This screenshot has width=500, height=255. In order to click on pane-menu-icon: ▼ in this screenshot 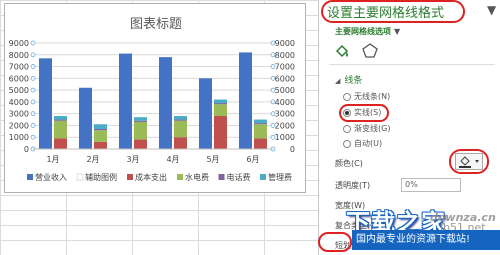, I will do `click(491, 10)`.